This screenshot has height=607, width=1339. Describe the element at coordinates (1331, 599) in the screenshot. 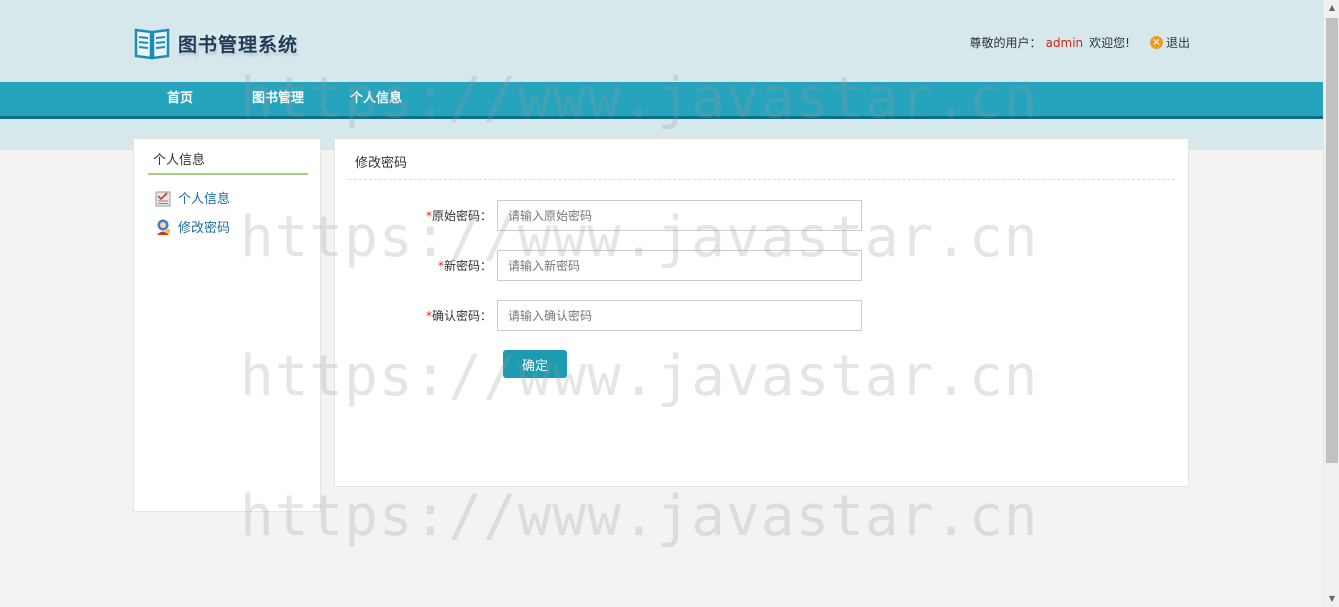

I see `scroll-down-icon: ▼` at that location.